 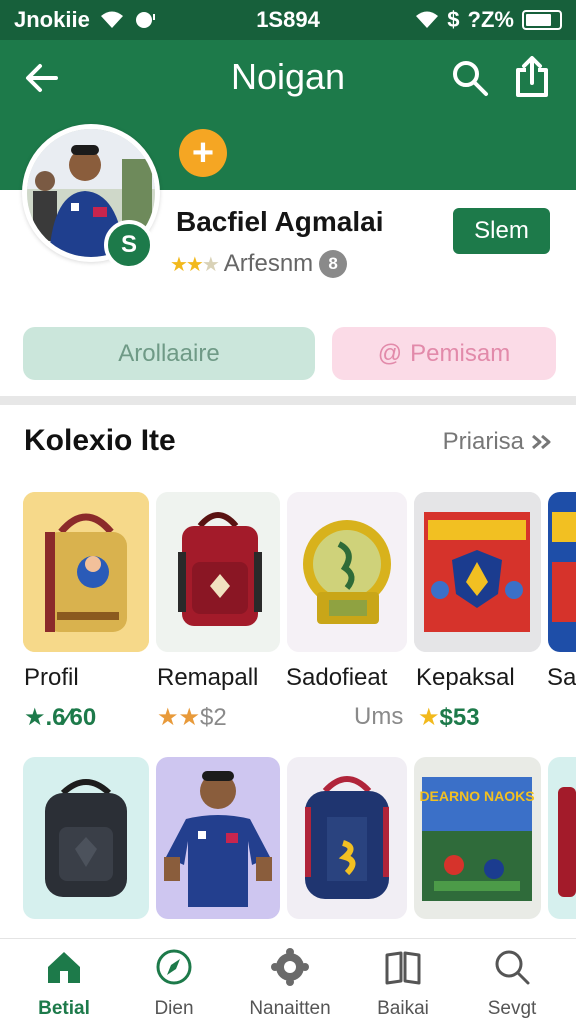 I want to click on box-title: DEARNO NAOKS, so click(x=476, y=796).